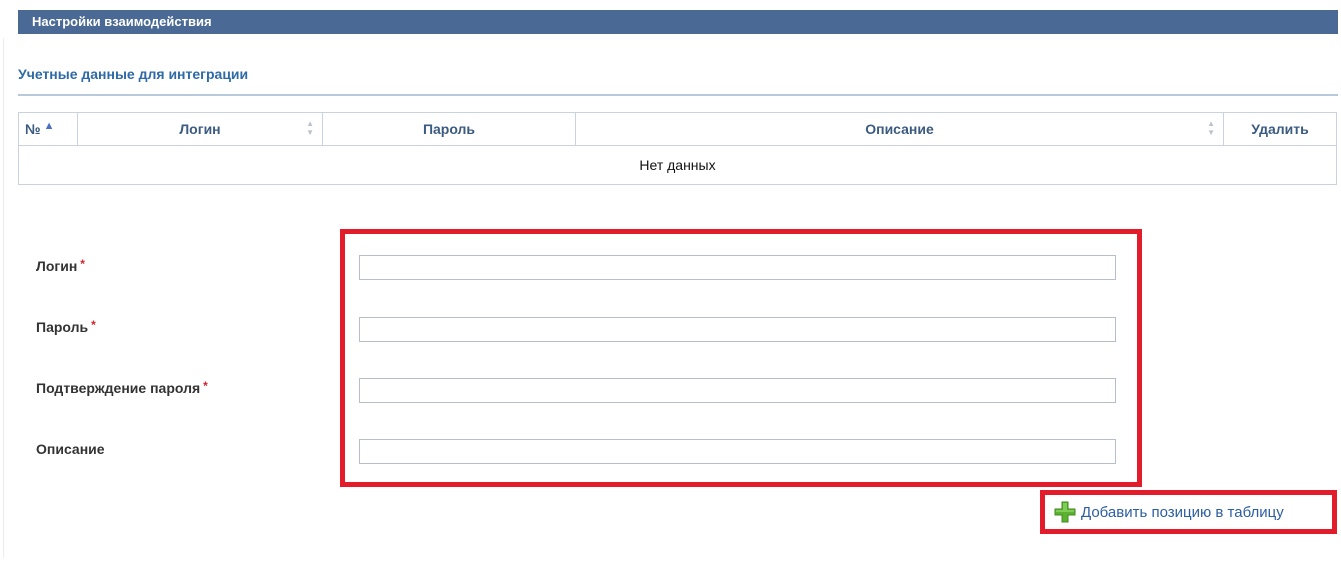 This screenshot has height=569, width=1341. I want to click on confirm-password-input, so click(737, 390).